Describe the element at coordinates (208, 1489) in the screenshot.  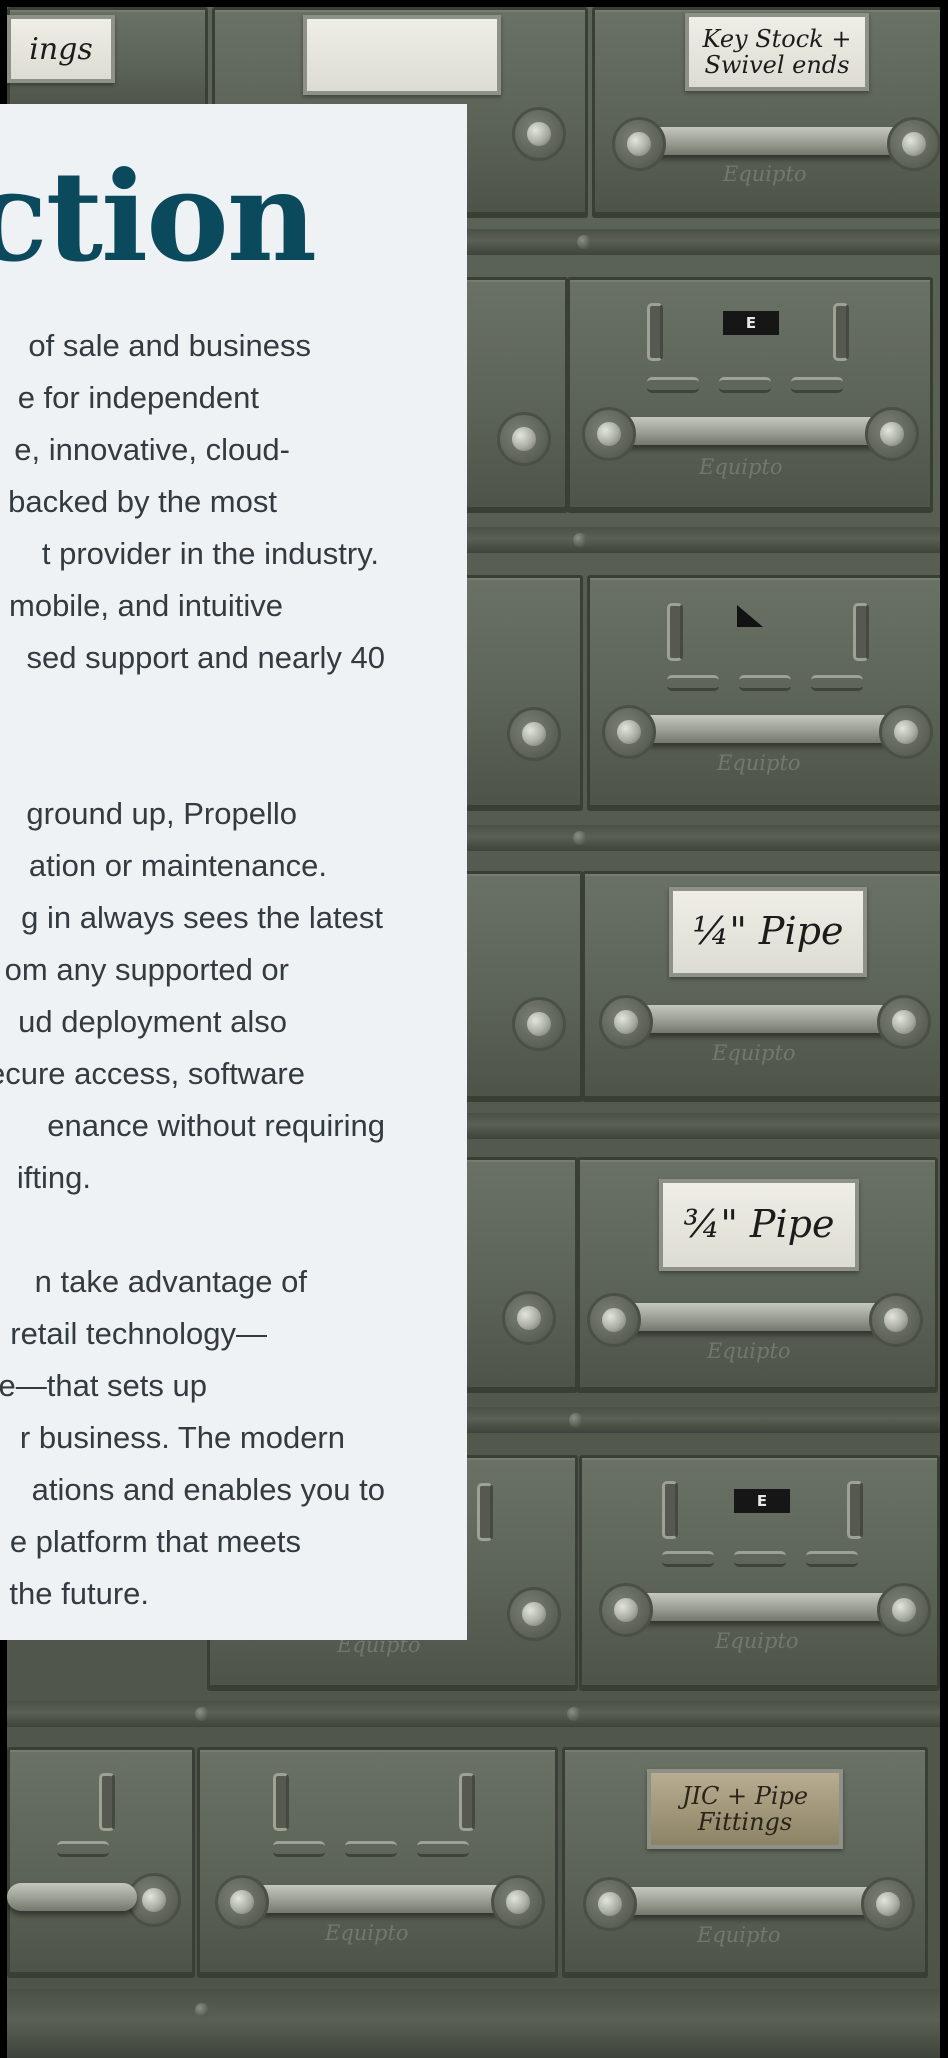
I see `paragraph-line: ations and enables you to` at that location.